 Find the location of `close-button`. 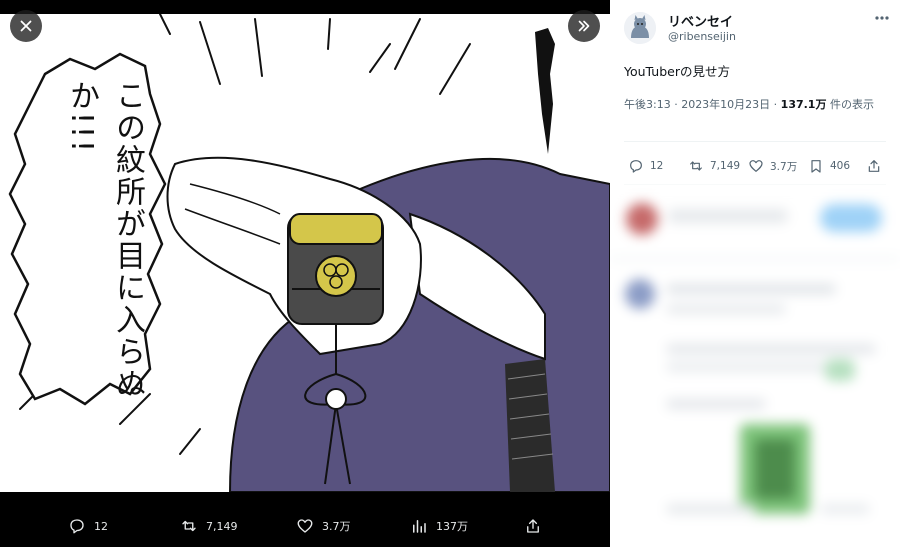

close-button is located at coordinates (26, 26).